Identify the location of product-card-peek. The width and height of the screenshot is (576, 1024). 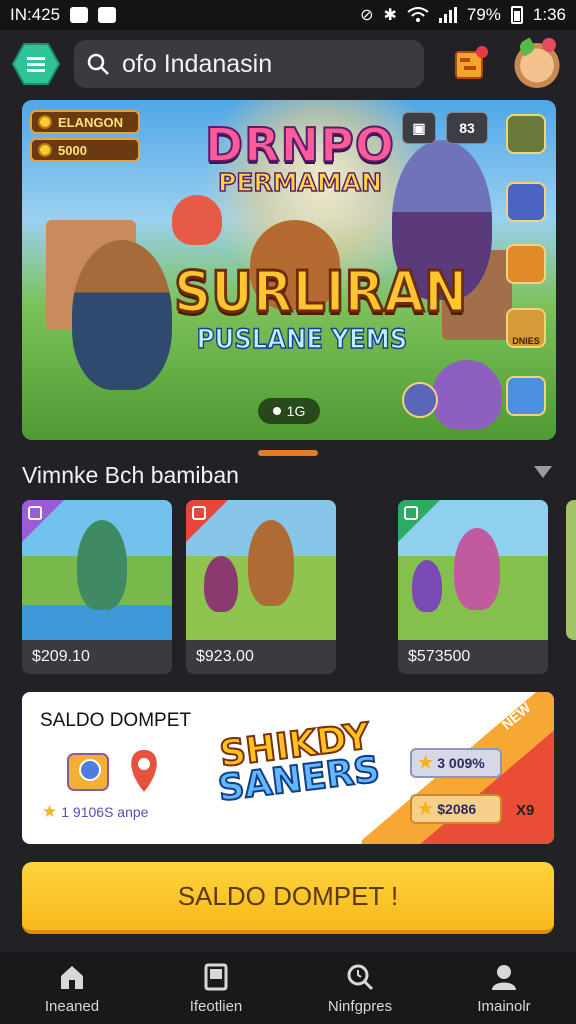
(571, 570).